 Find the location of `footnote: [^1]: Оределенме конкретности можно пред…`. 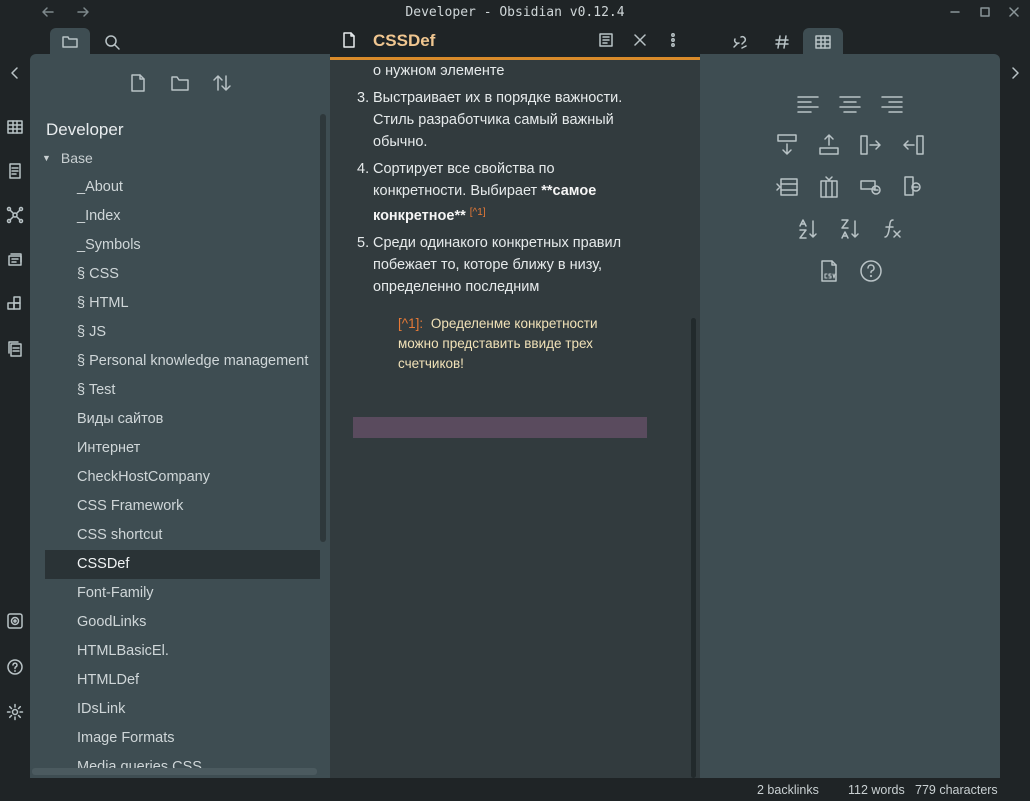

footnote: [^1]: Оределенме конкретности можно пред… is located at coordinates (513, 344).